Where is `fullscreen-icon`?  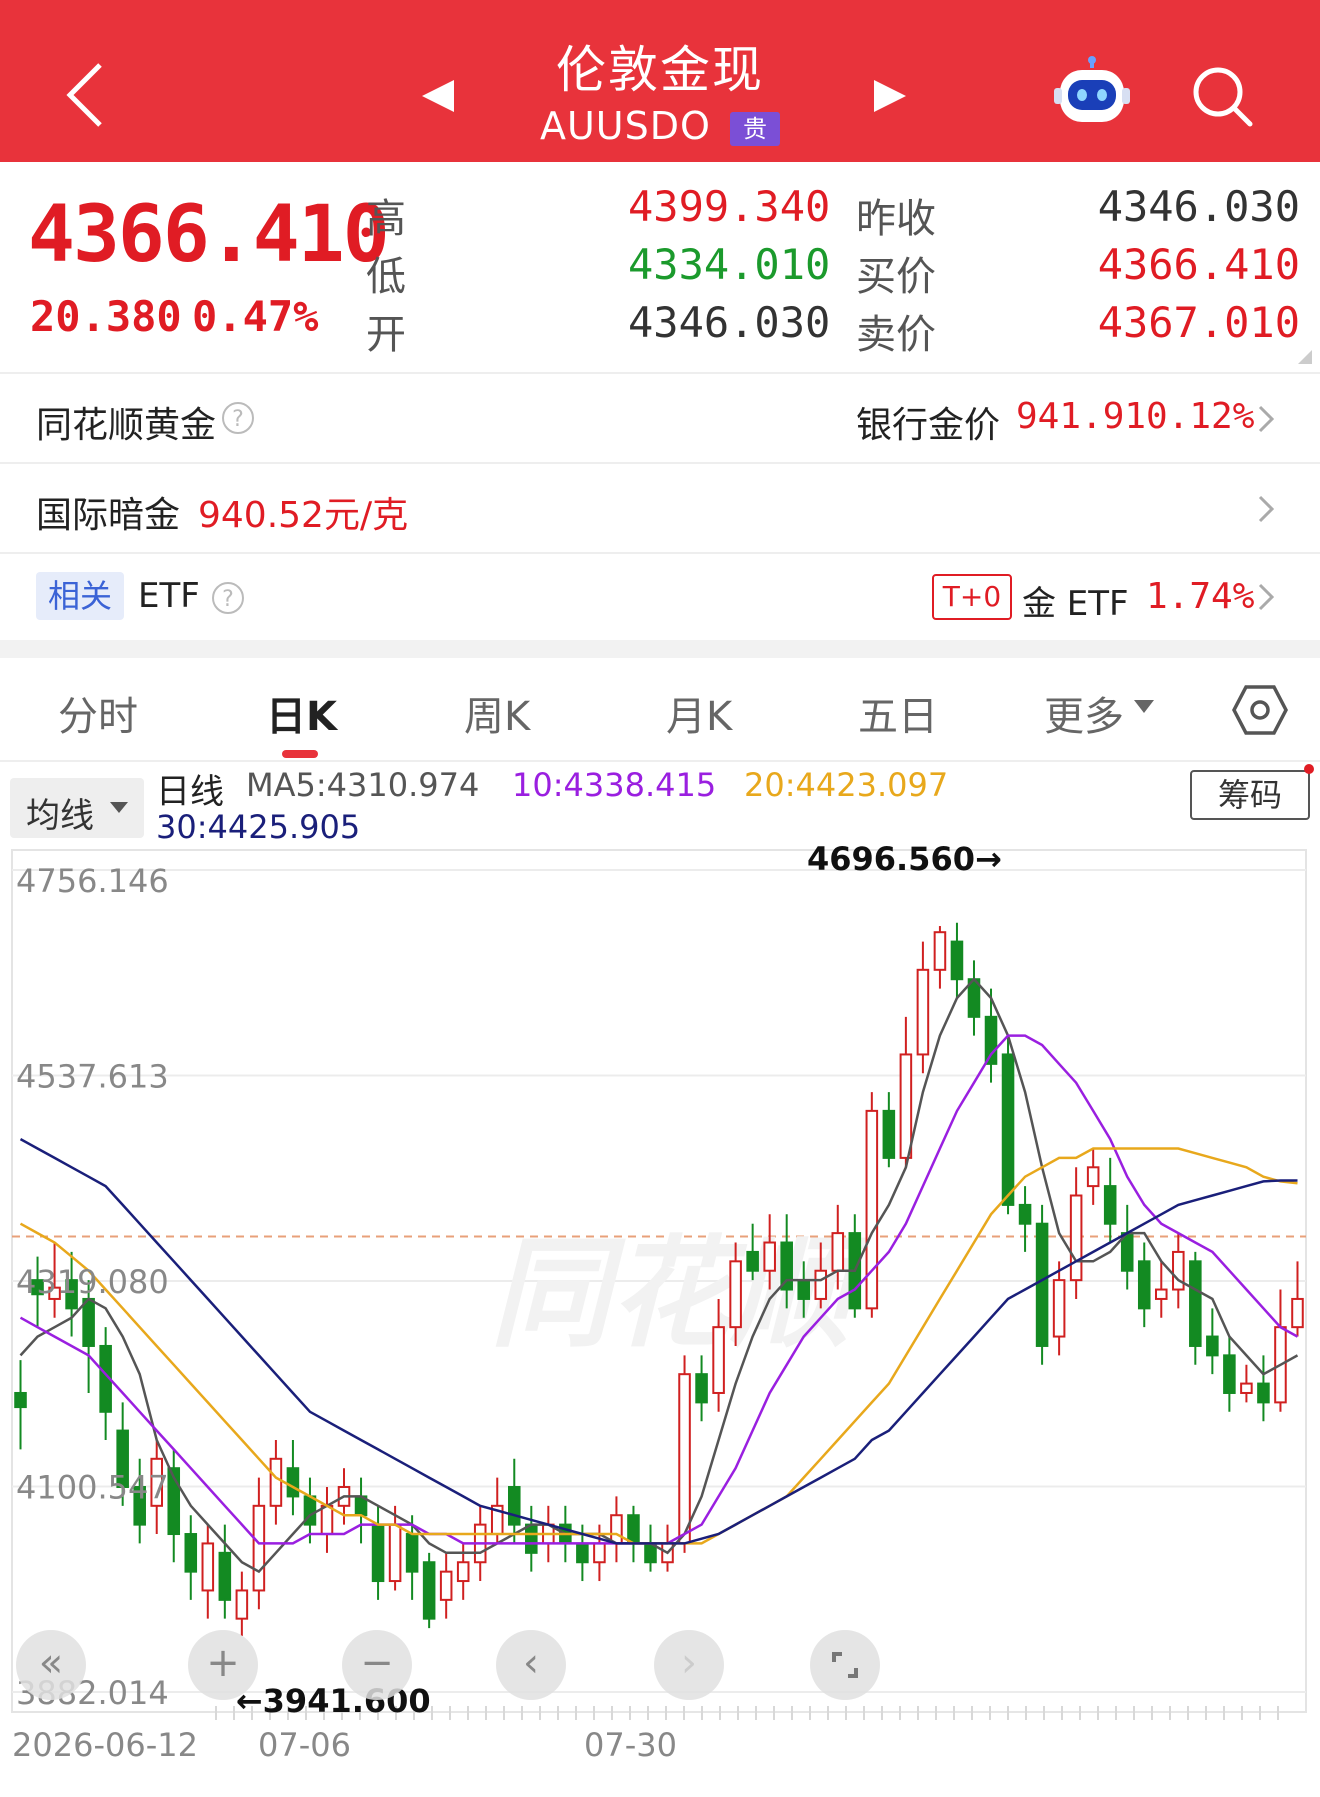 fullscreen-icon is located at coordinates (845, 1665).